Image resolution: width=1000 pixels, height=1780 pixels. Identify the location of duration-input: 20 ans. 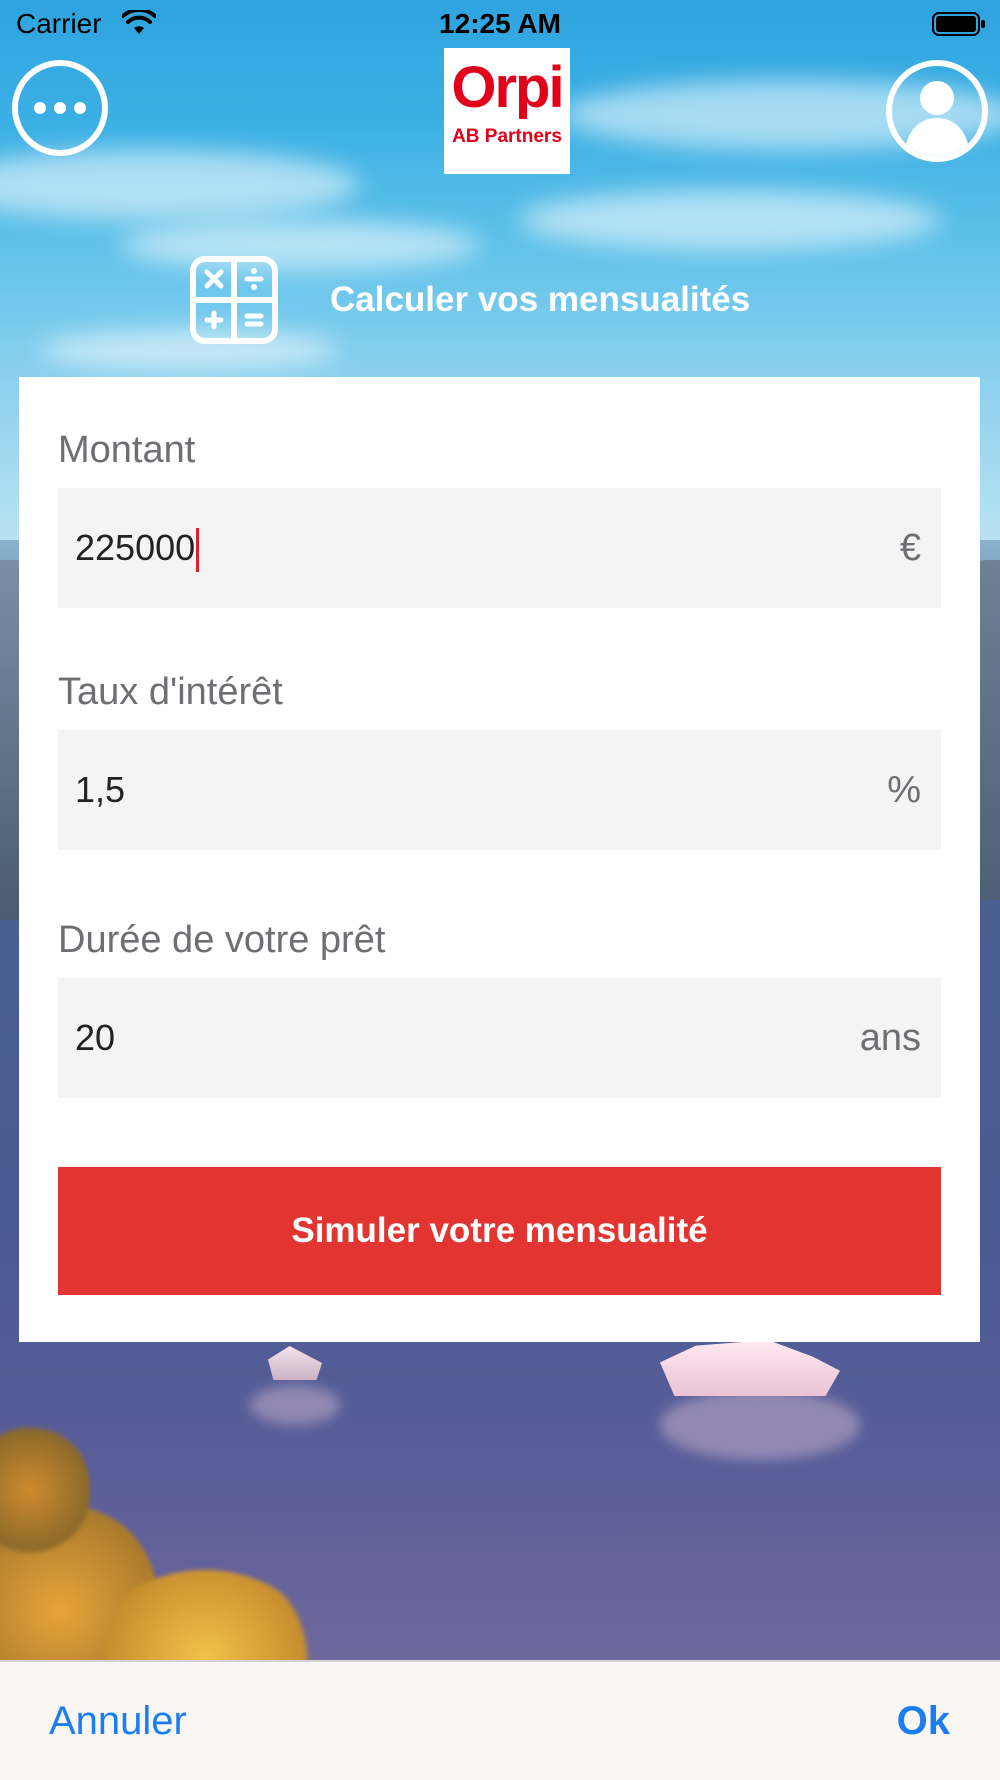
(499, 1038).